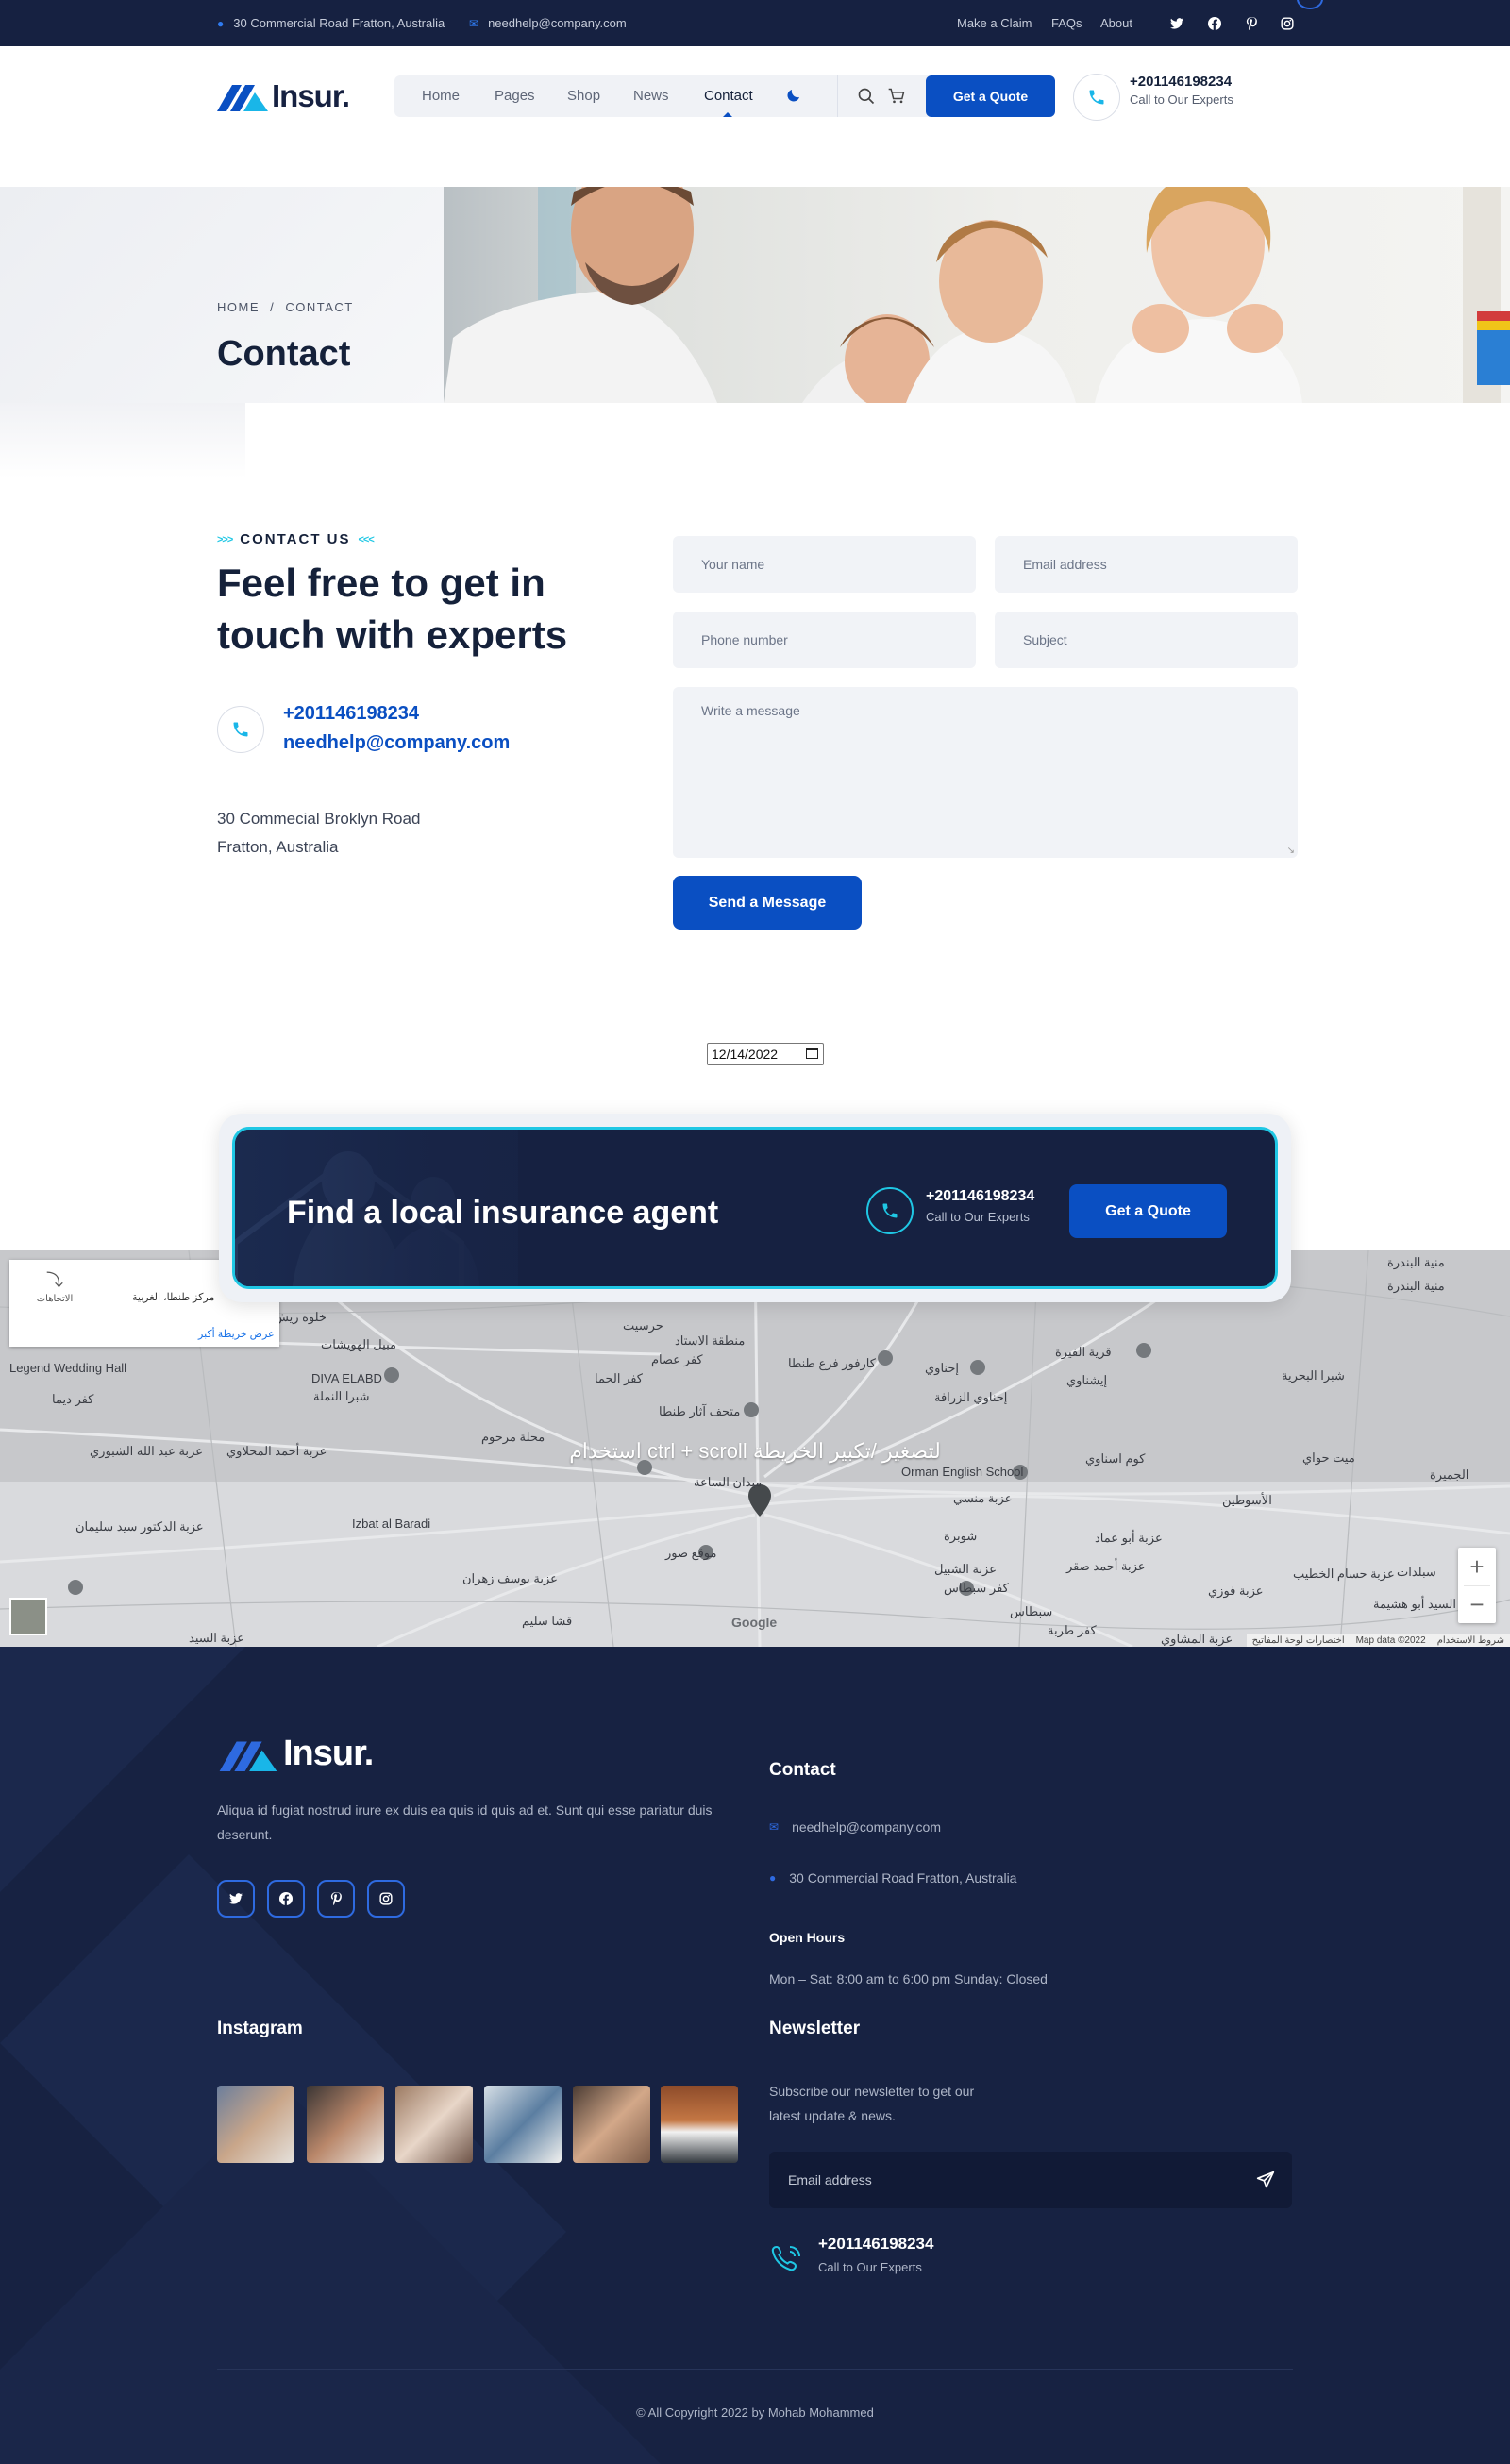  What do you see at coordinates (28, 1616) in the screenshot?
I see `map-satellite-toggle` at bounding box center [28, 1616].